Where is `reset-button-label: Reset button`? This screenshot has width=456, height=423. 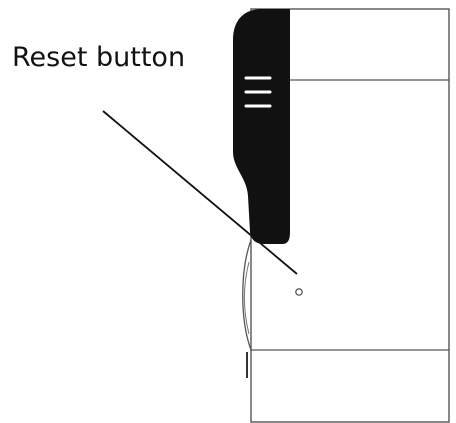
reset-button-label: Reset button is located at coordinates (99, 57).